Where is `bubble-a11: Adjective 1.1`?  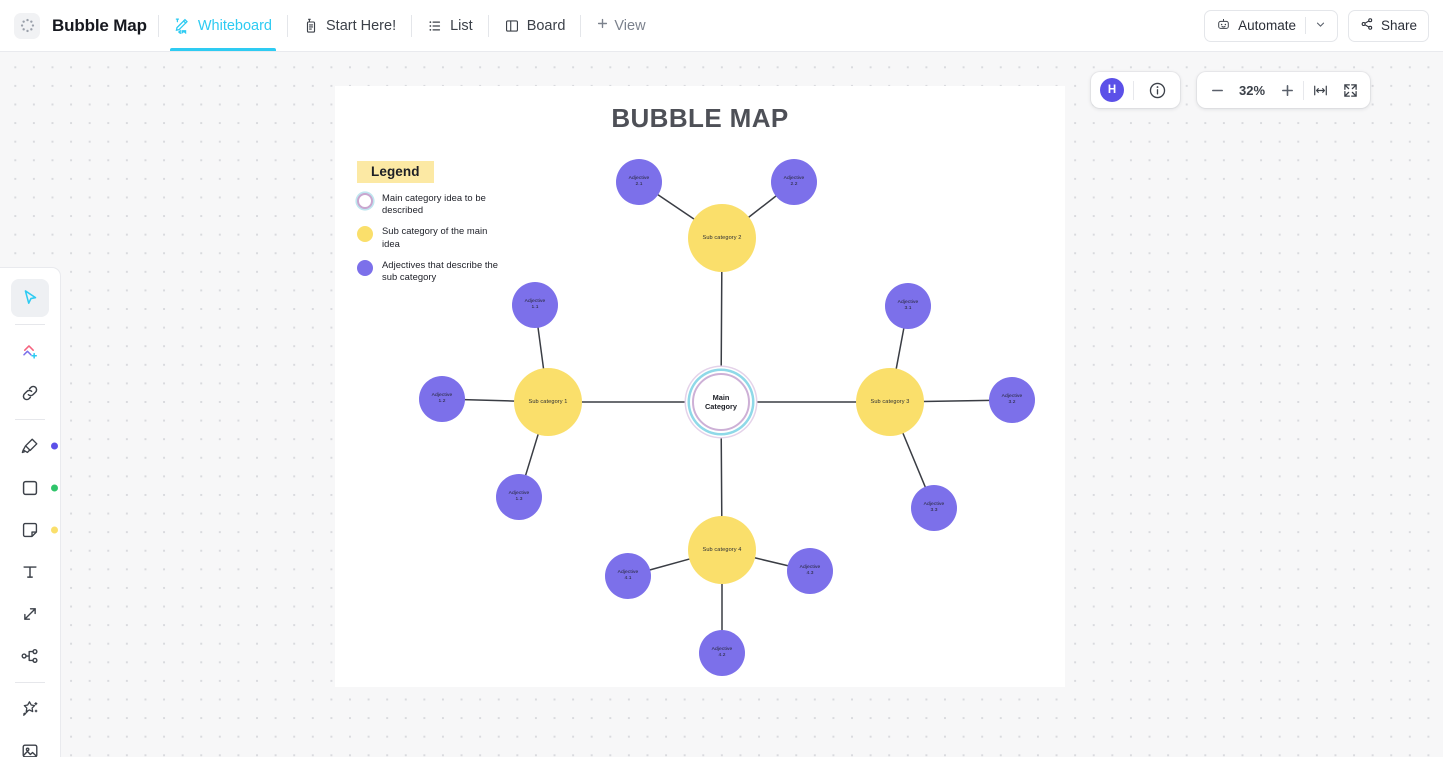 bubble-a11: Adjective 1.1 is located at coordinates (535, 305).